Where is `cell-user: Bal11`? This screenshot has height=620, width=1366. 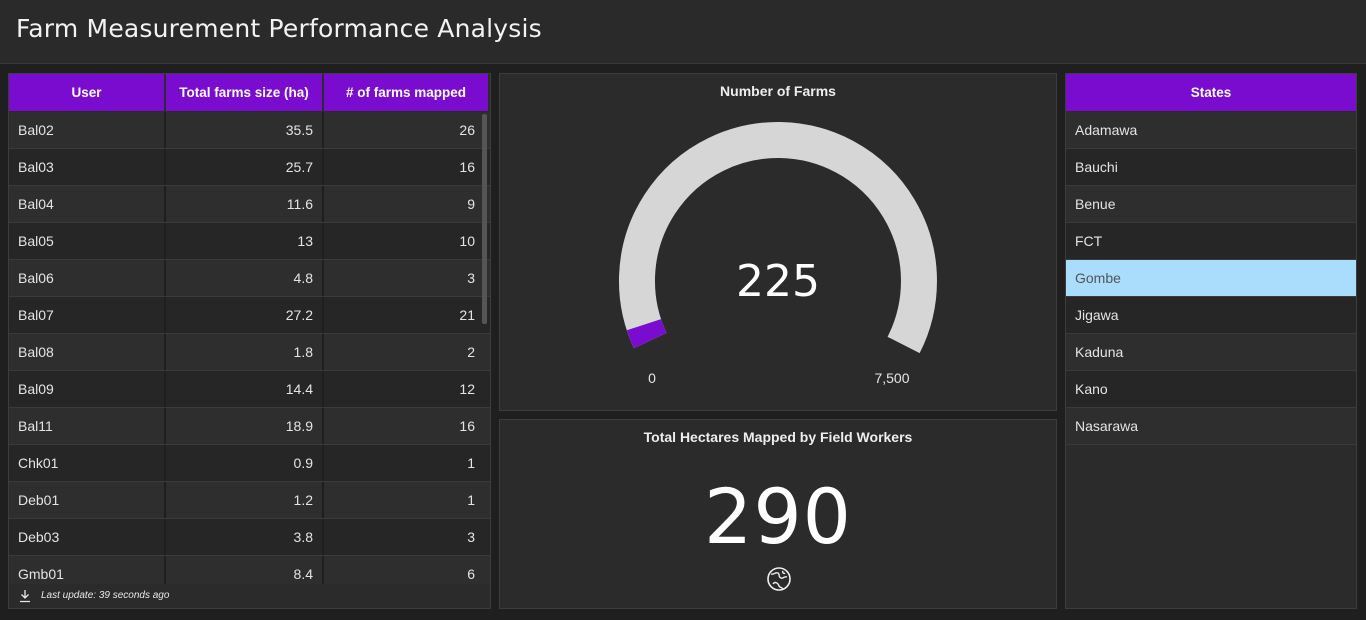
cell-user: Bal11 is located at coordinates (87, 426).